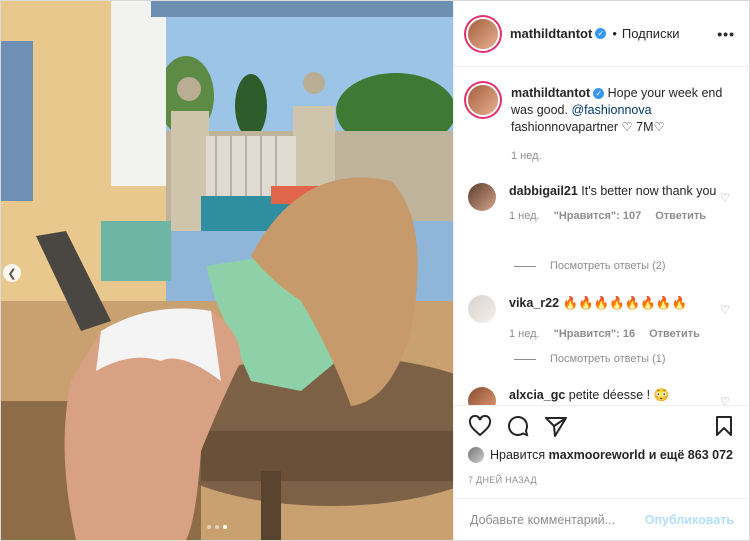  I want to click on likes-count: и ещё 863 072, so click(691, 455).